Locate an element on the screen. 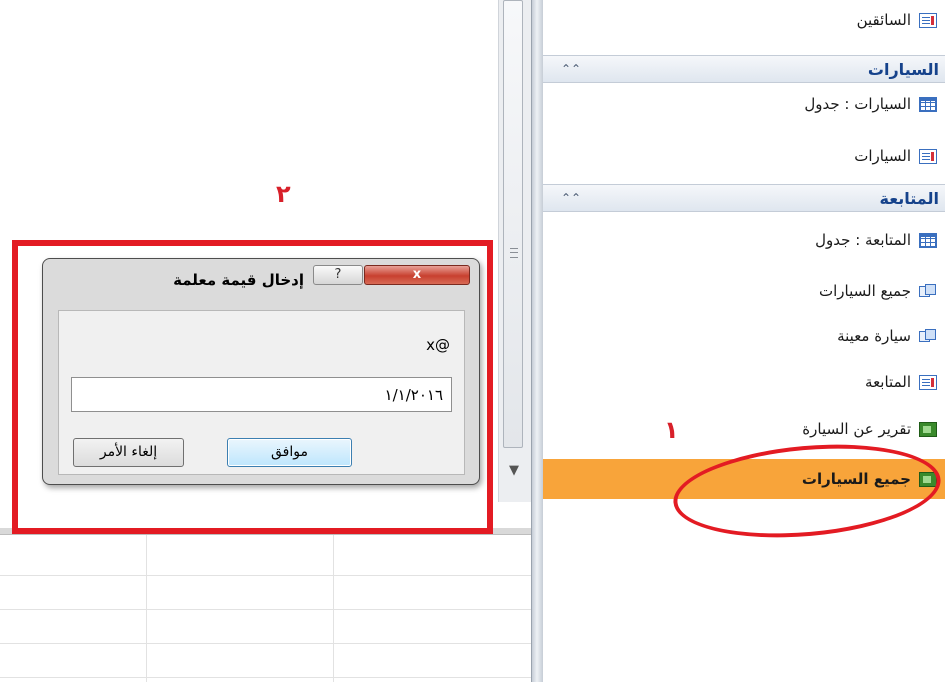 This screenshot has height=682, width=945. close-icon: x is located at coordinates (417, 274).